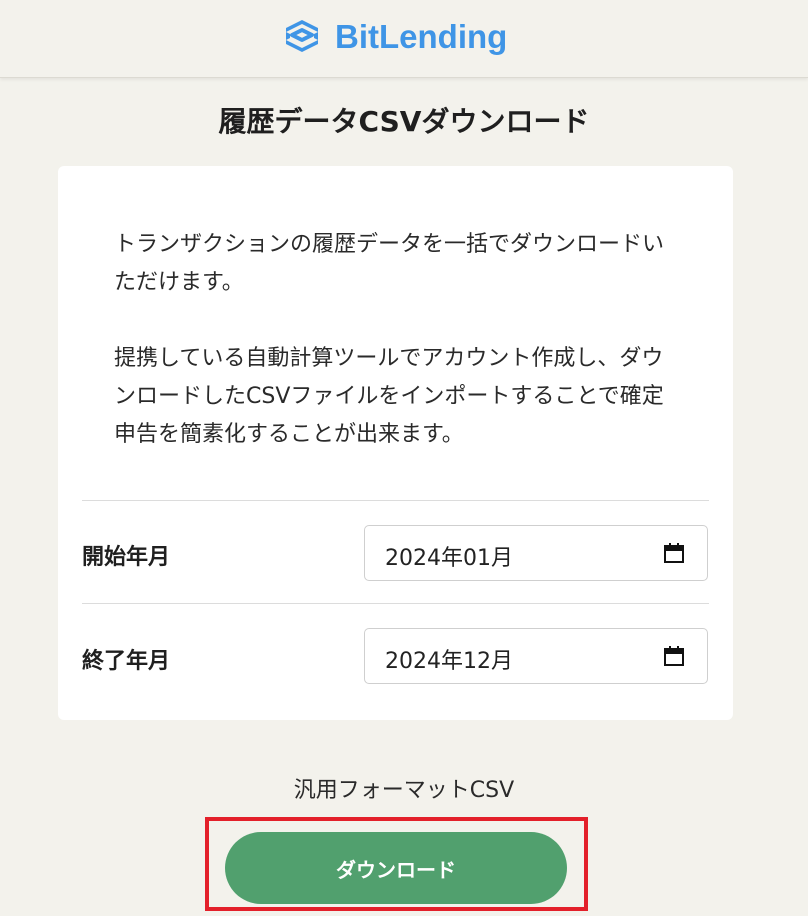  What do you see at coordinates (404, 121) in the screenshot?
I see `page-title: 履歴データCSVダウンロード` at bounding box center [404, 121].